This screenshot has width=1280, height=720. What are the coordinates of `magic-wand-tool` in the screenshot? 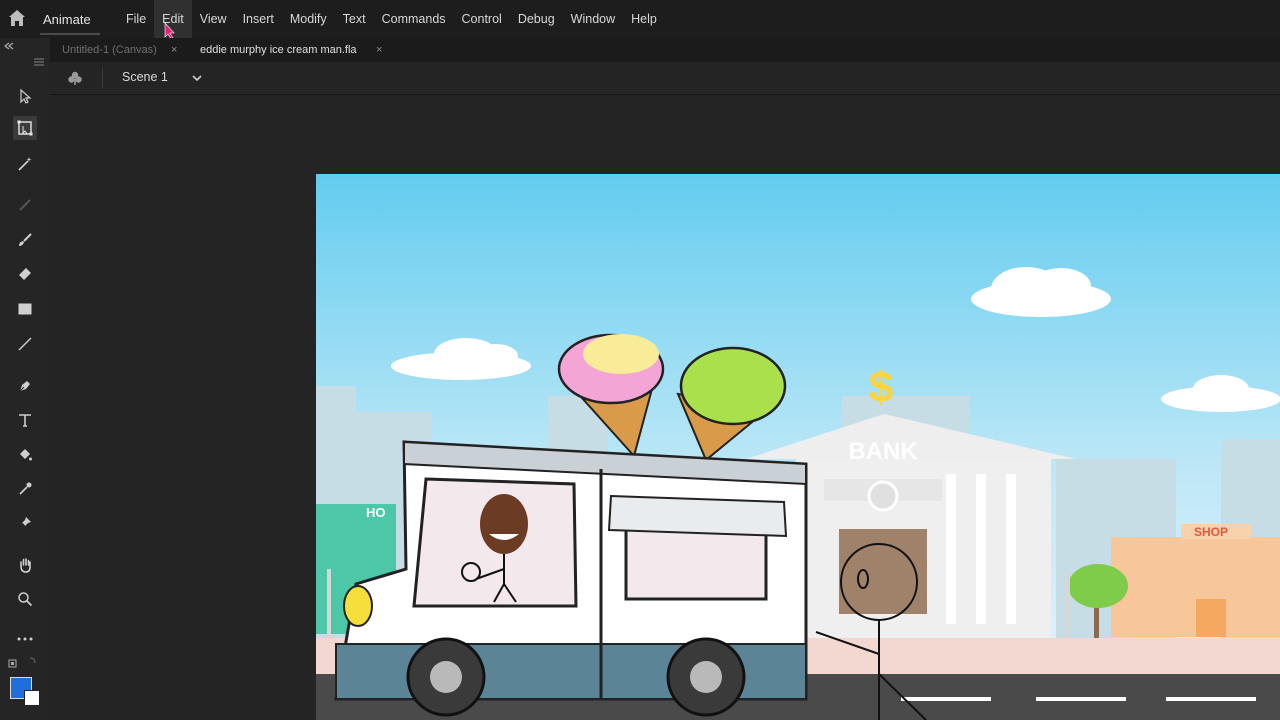 It's located at (25, 164).